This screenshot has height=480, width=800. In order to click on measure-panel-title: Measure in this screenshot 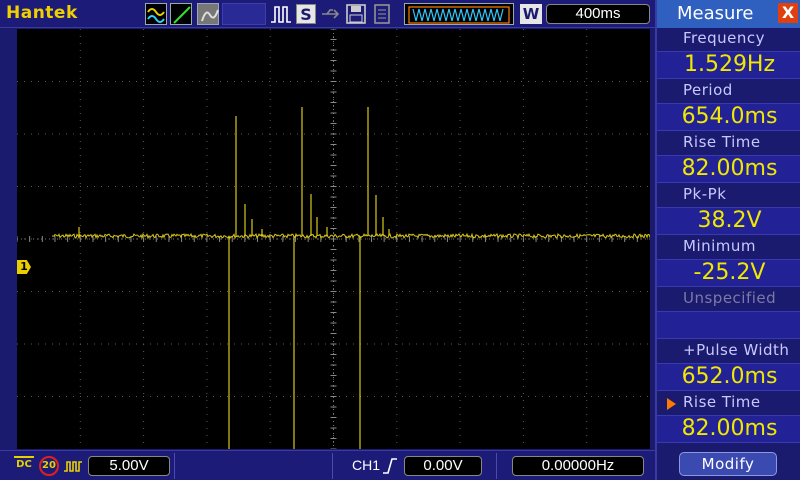, I will do `click(715, 13)`.